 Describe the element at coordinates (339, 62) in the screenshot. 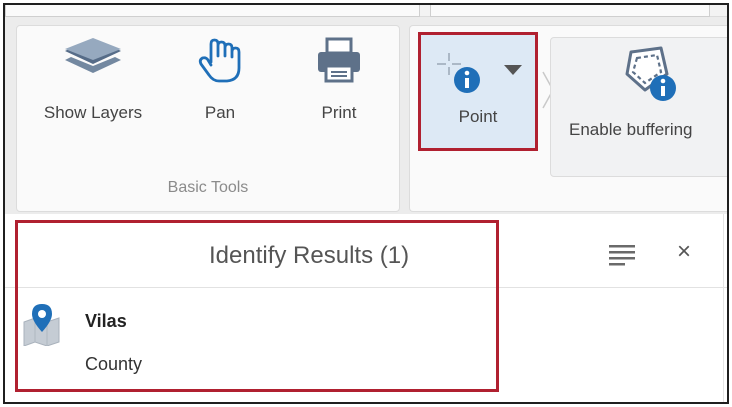

I see `printer-icon` at that location.